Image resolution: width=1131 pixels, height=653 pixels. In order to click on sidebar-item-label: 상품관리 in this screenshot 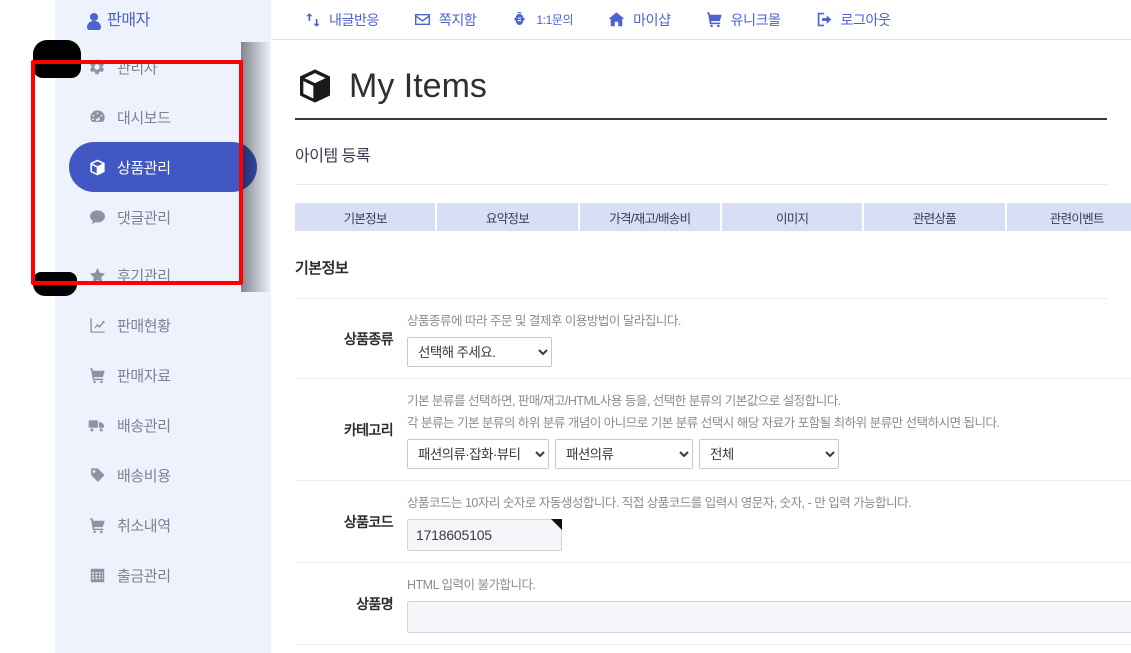, I will do `click(144, 168)`.